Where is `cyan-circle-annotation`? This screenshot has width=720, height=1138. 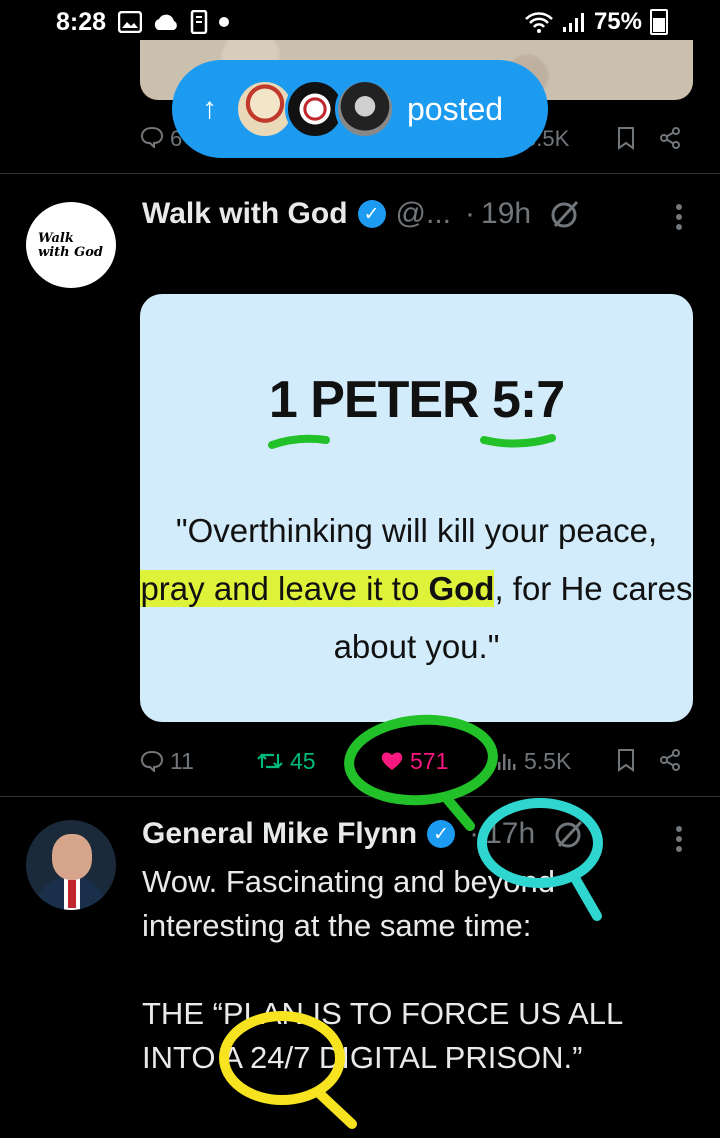
cyan-circle-annotation is located at coordinates (540, 859).